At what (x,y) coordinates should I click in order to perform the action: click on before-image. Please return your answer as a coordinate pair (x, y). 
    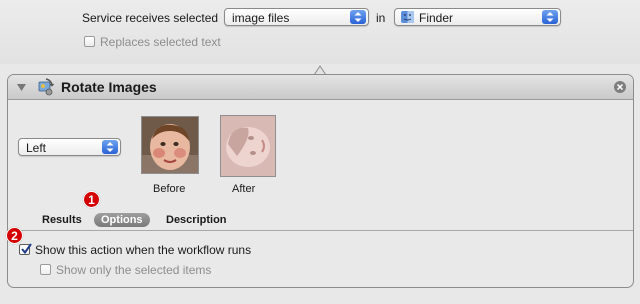
    Looking at the image, I should click on (170, 145).